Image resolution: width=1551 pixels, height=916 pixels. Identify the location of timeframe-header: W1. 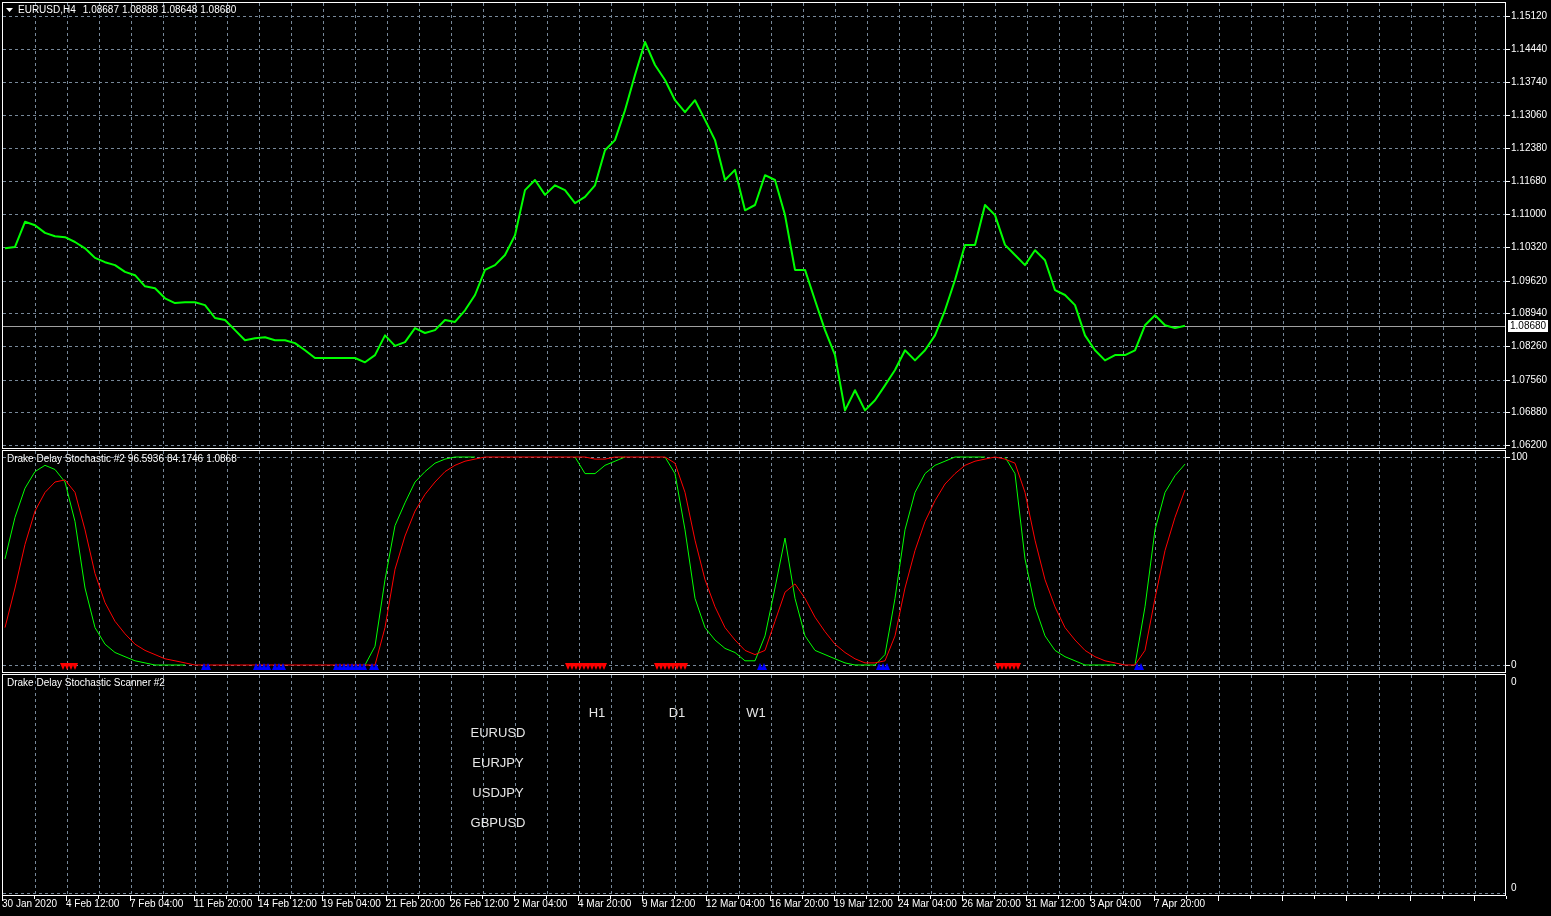
(756, 713).